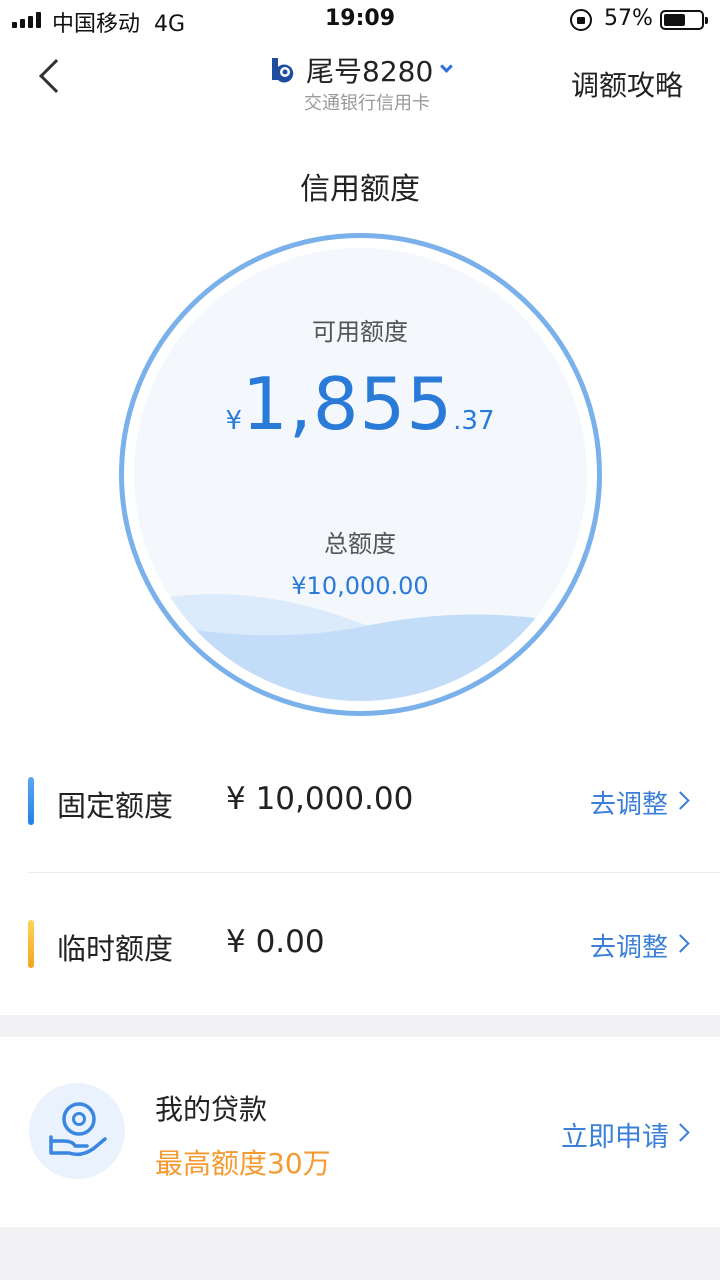 Image resolution: width=720 pixels, height=1280 pixels. I want to click on battery-icon, so click(684, 20).